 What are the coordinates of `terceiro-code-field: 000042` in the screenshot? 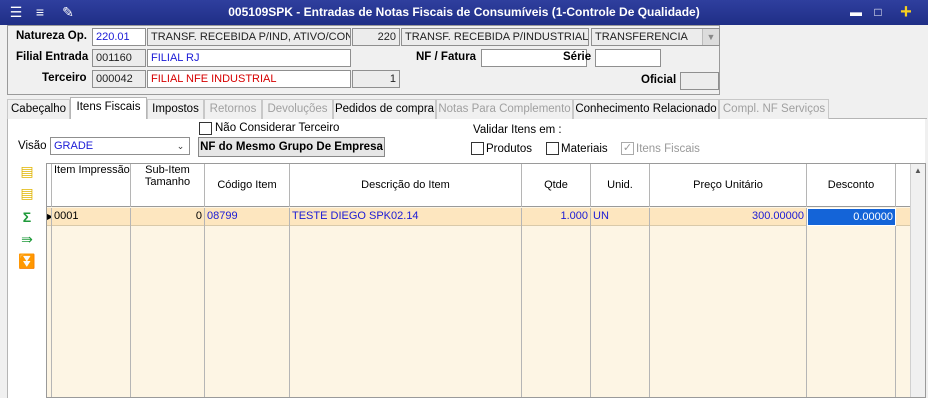 It's located at (119, 79).